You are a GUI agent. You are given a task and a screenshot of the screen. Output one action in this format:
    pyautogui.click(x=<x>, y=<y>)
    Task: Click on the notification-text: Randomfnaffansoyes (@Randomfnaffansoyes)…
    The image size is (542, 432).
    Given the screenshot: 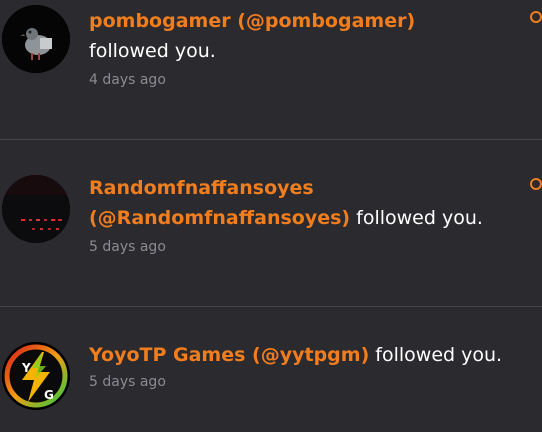 What is the action you would take?
    pyautogui.click(x=286, y=203)
    